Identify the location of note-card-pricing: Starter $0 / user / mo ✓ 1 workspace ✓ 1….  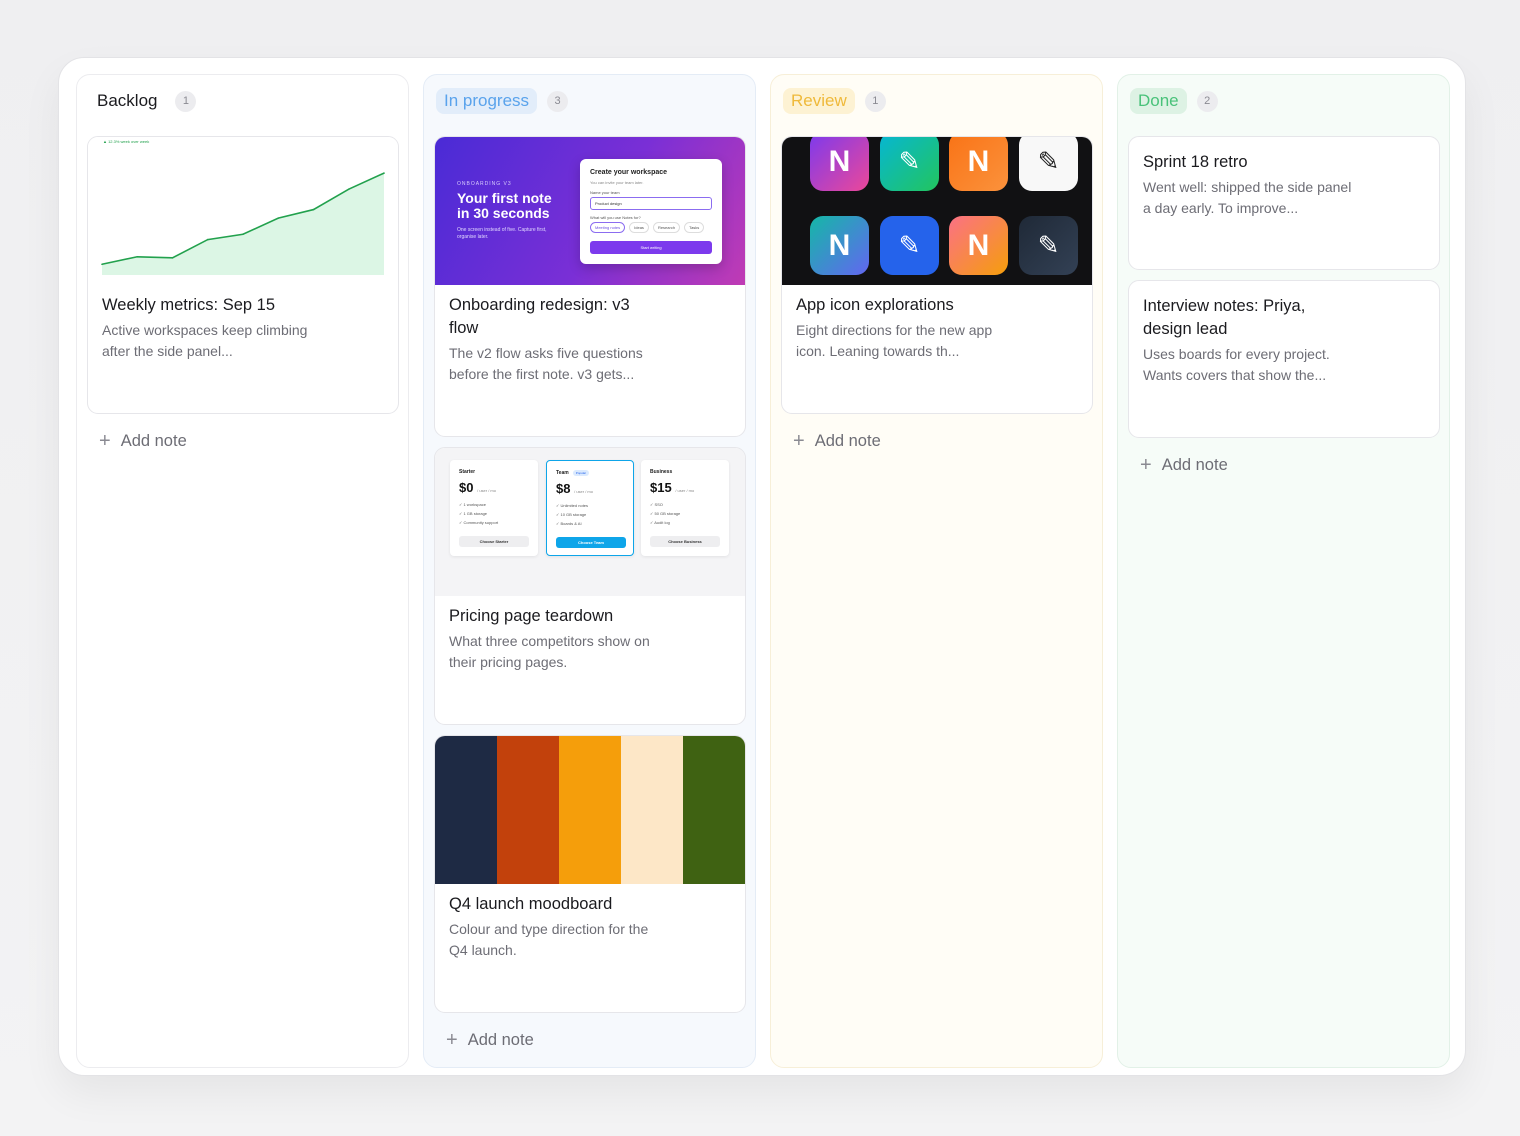
(590, 586).